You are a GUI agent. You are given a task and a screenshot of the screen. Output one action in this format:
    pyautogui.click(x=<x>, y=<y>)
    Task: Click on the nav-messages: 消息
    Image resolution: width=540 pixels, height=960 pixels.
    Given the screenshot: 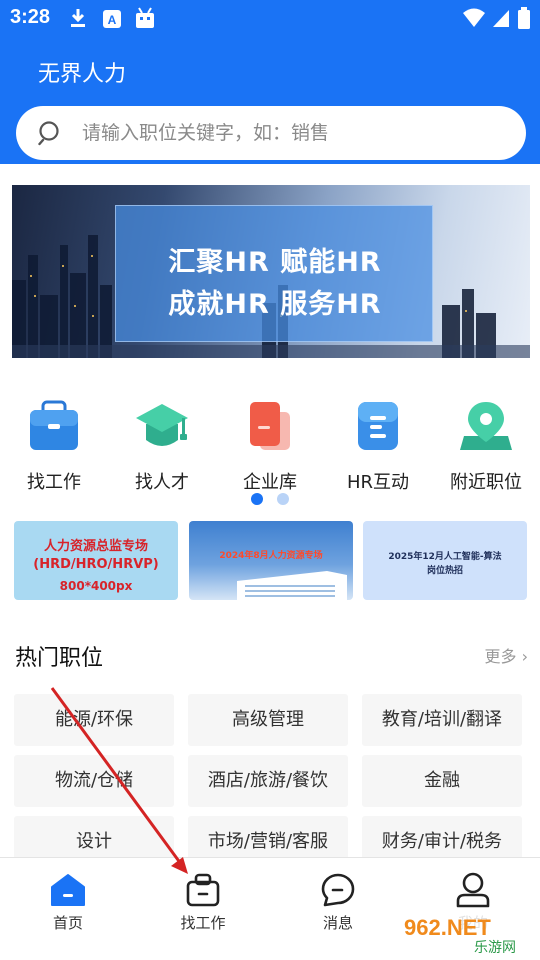 What is the action you would take?
    pyautogui.click(x=338, y=909)
    